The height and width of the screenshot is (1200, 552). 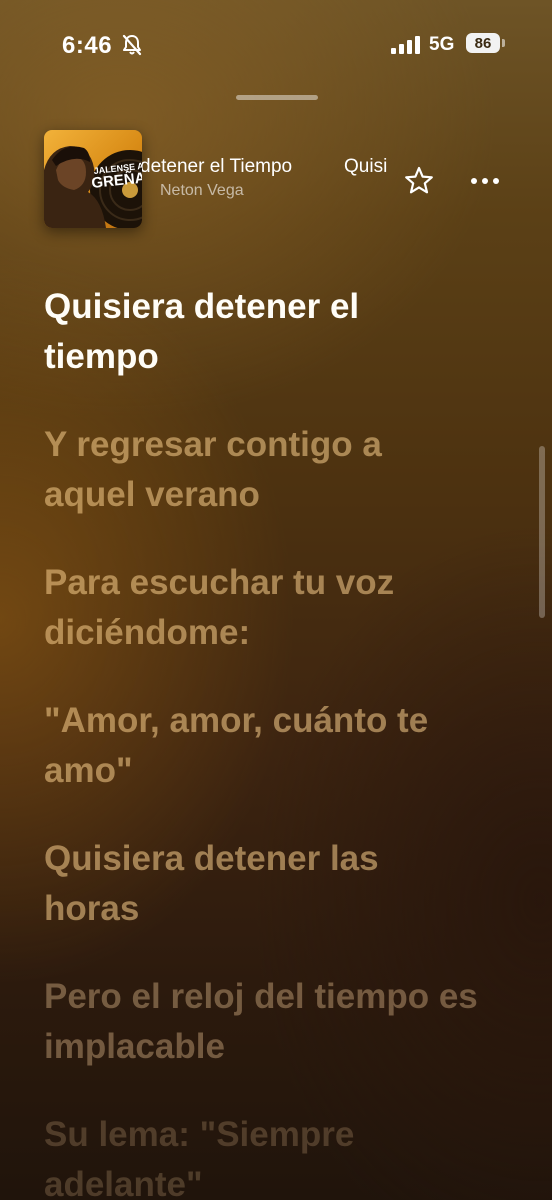 I want to click on favorite-button, so click(x=419, y=181).